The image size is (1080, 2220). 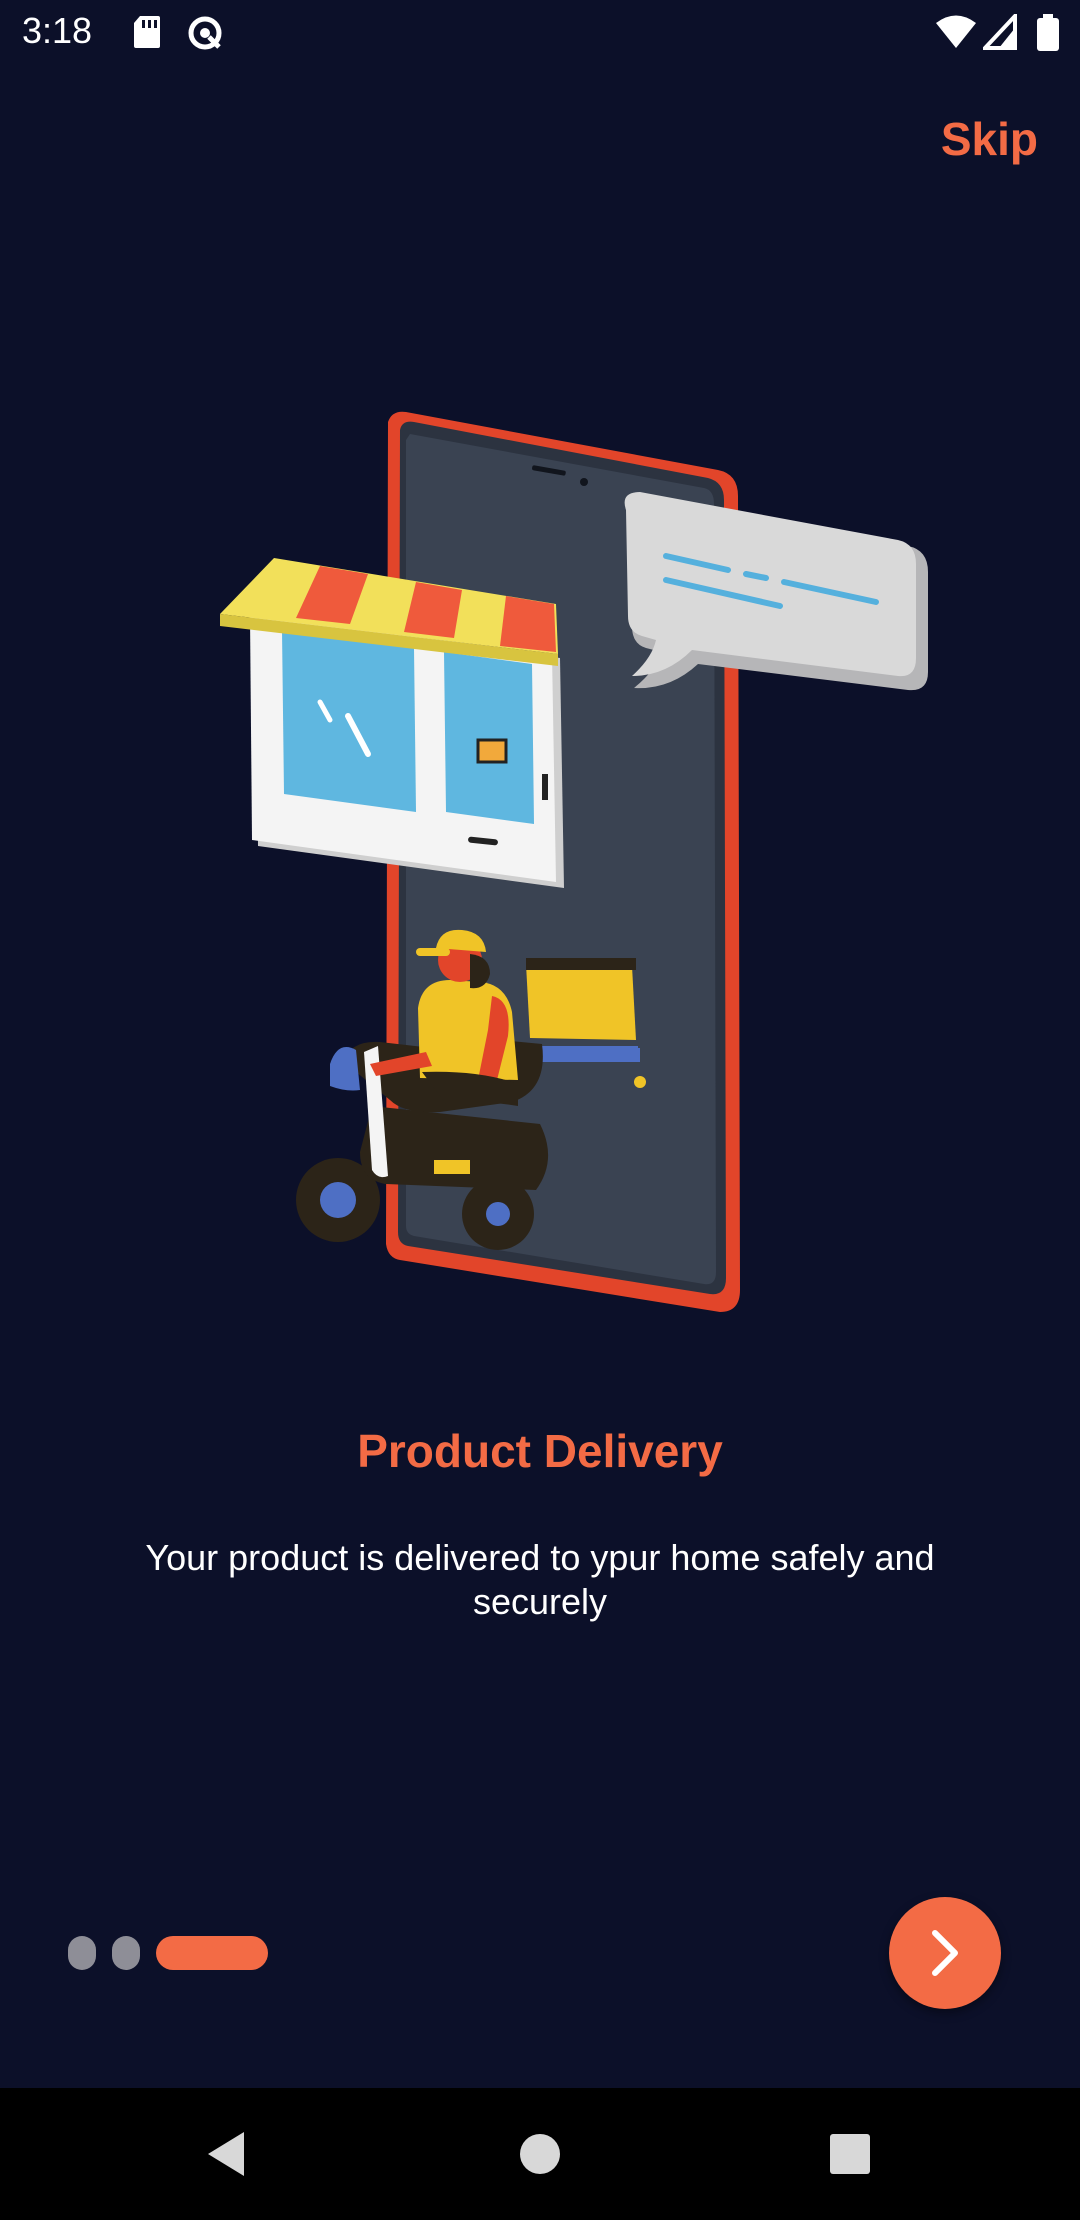 What do you see at coordinates (776, 591) in the screenshot?
I see `chat-bubble-graphic` at bounding box center [776, 591].